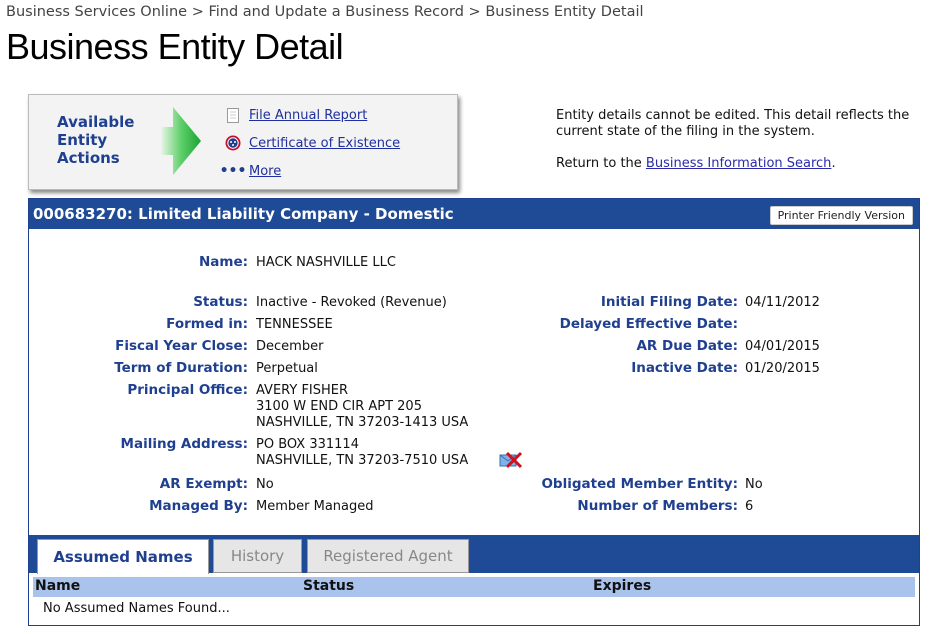  Describe the element at coordinates (782, 346) in the screenshot. I see `ar-due-date-value: 04/01/2015` at that location.